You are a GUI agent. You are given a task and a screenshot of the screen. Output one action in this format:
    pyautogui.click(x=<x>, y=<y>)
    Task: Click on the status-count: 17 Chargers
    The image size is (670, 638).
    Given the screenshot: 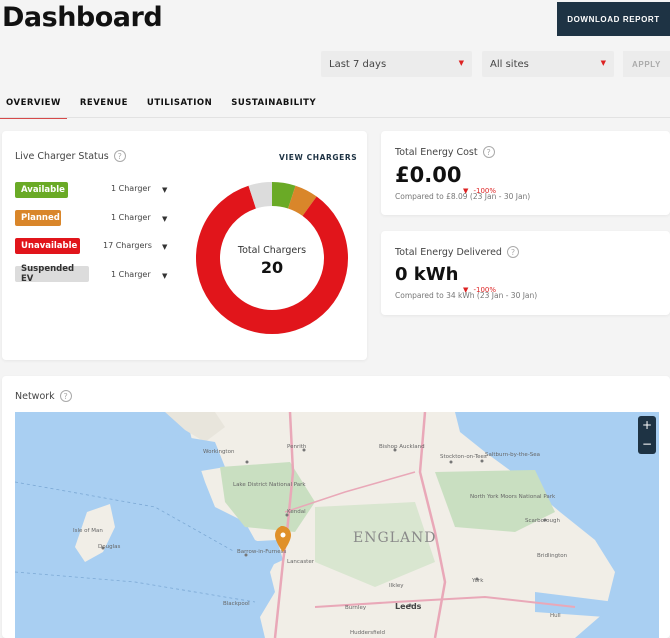 What is the action you would take?
    pyautogui.click(x=127, y=245)
    